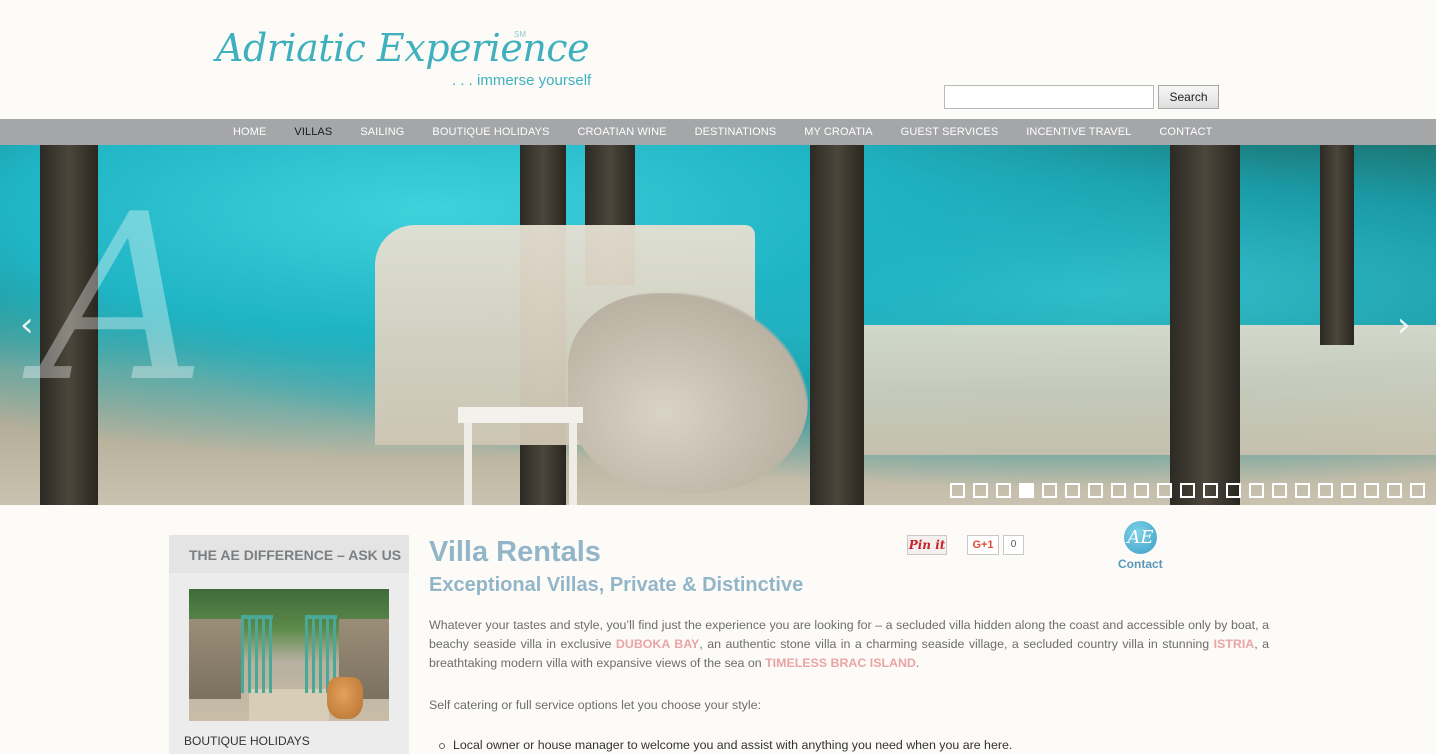  Describe the element at coordinates (1078, 132) in the screenshot. I see `nav-item-incentive-travel: INCENTIVE TRAVEL` at that location.